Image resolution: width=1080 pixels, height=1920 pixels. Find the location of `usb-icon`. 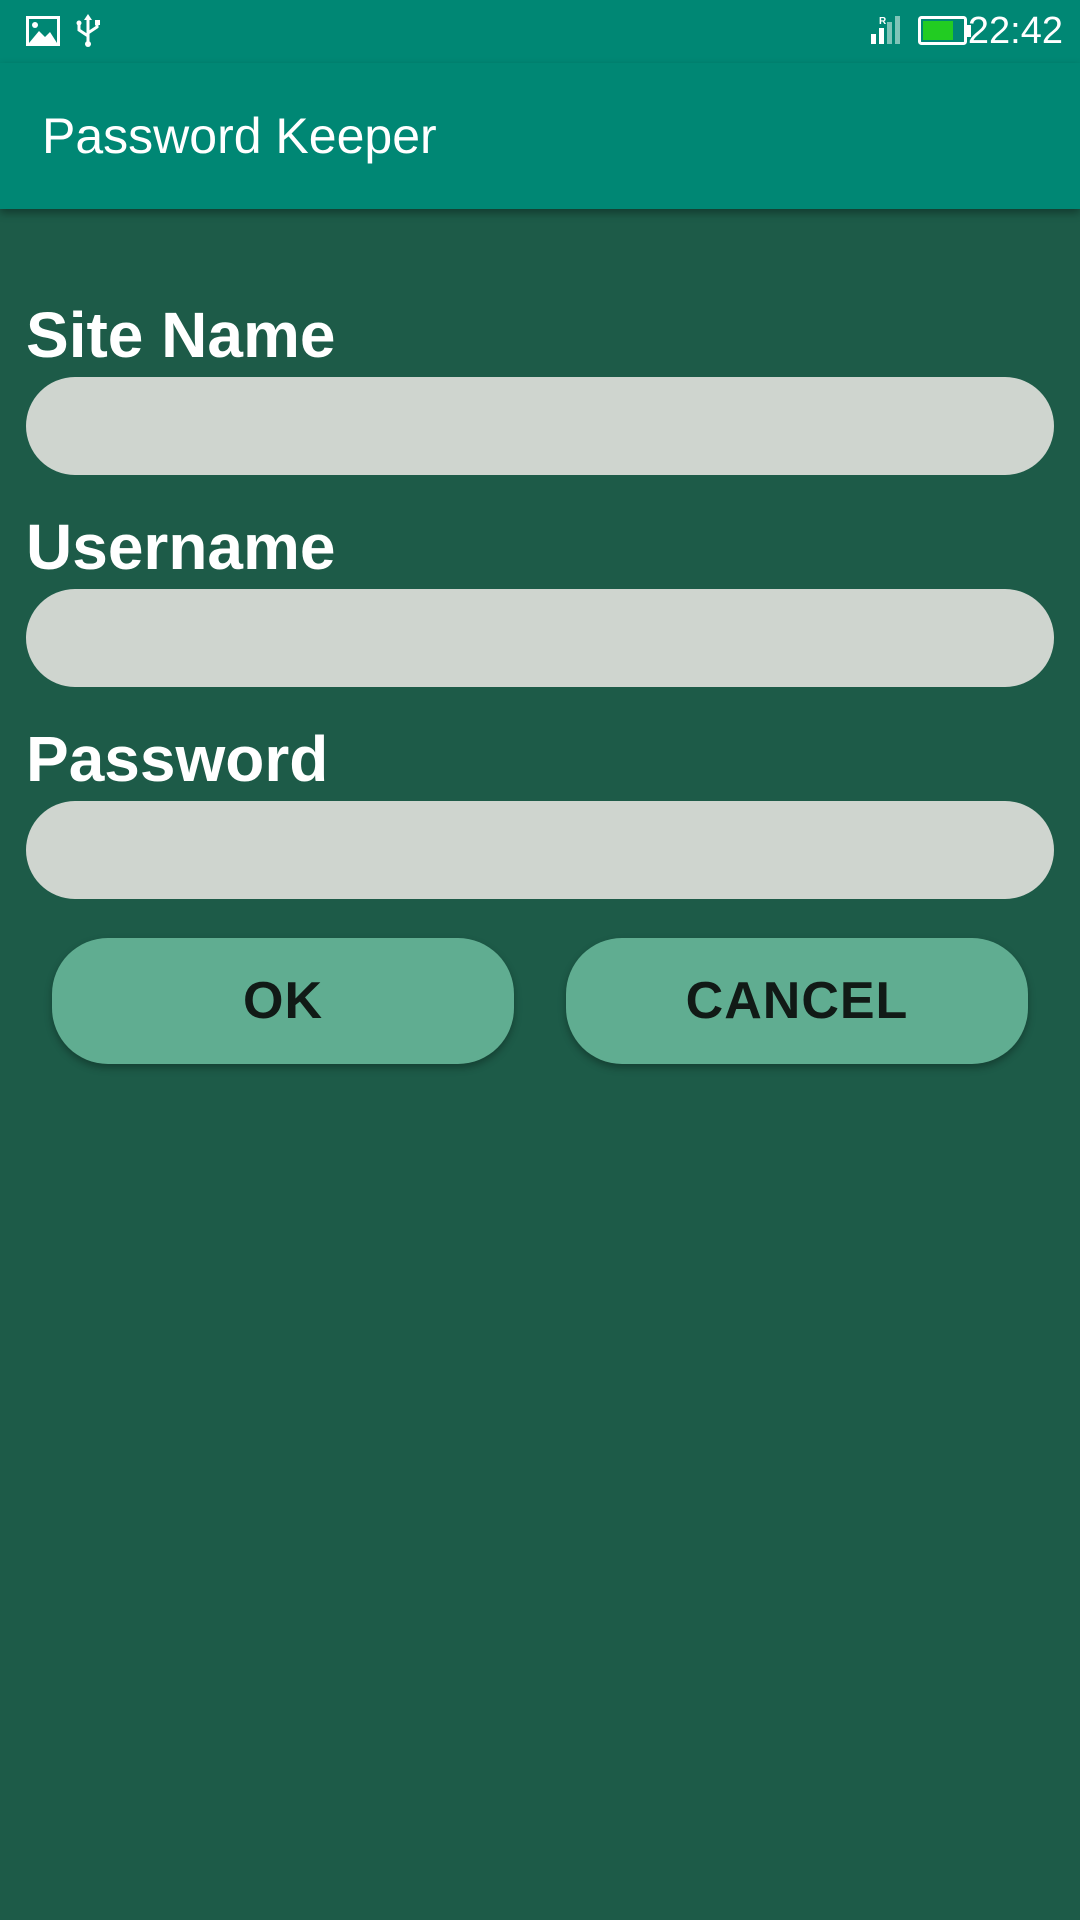

usb-icon is located at coordinates (88, 30).